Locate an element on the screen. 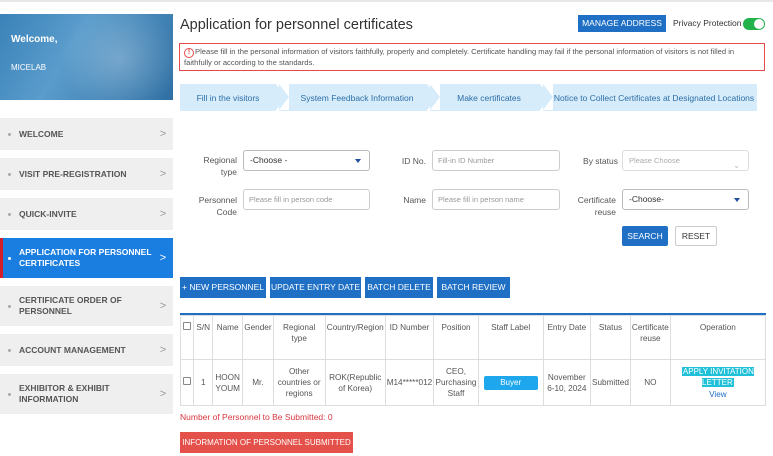 The width and height of the screenshot is (773, 456). sidebar-item-label: QUICK-INVITE is located at coordinates (48, 213).